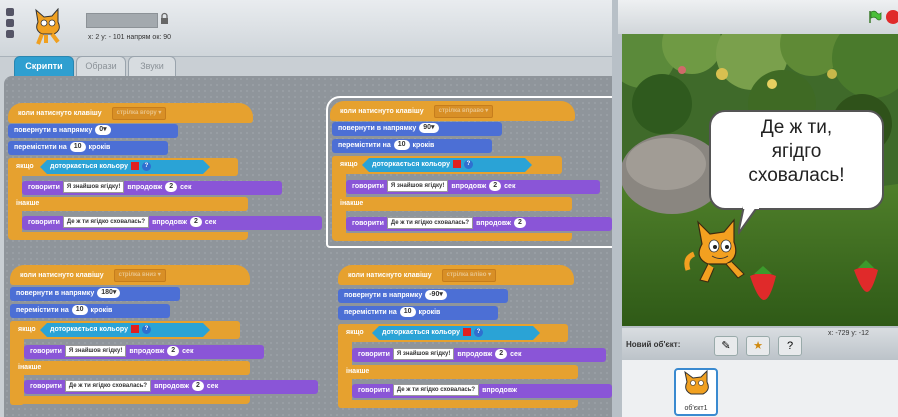  Describe the element at coordinates (417, 129) in the screenshot. I see `point-direction-block: повернути в напрямку 90▾` at that location.